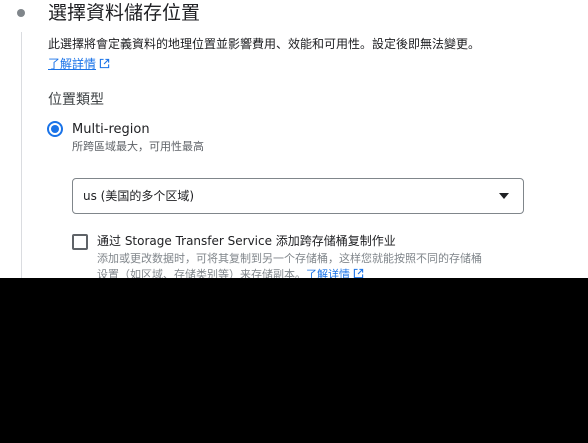 The width and height of the screenshot is (588, 443). Describe the element at coordinates (21, 13) in the screenshot. I see `step-dot-icon` at that location.